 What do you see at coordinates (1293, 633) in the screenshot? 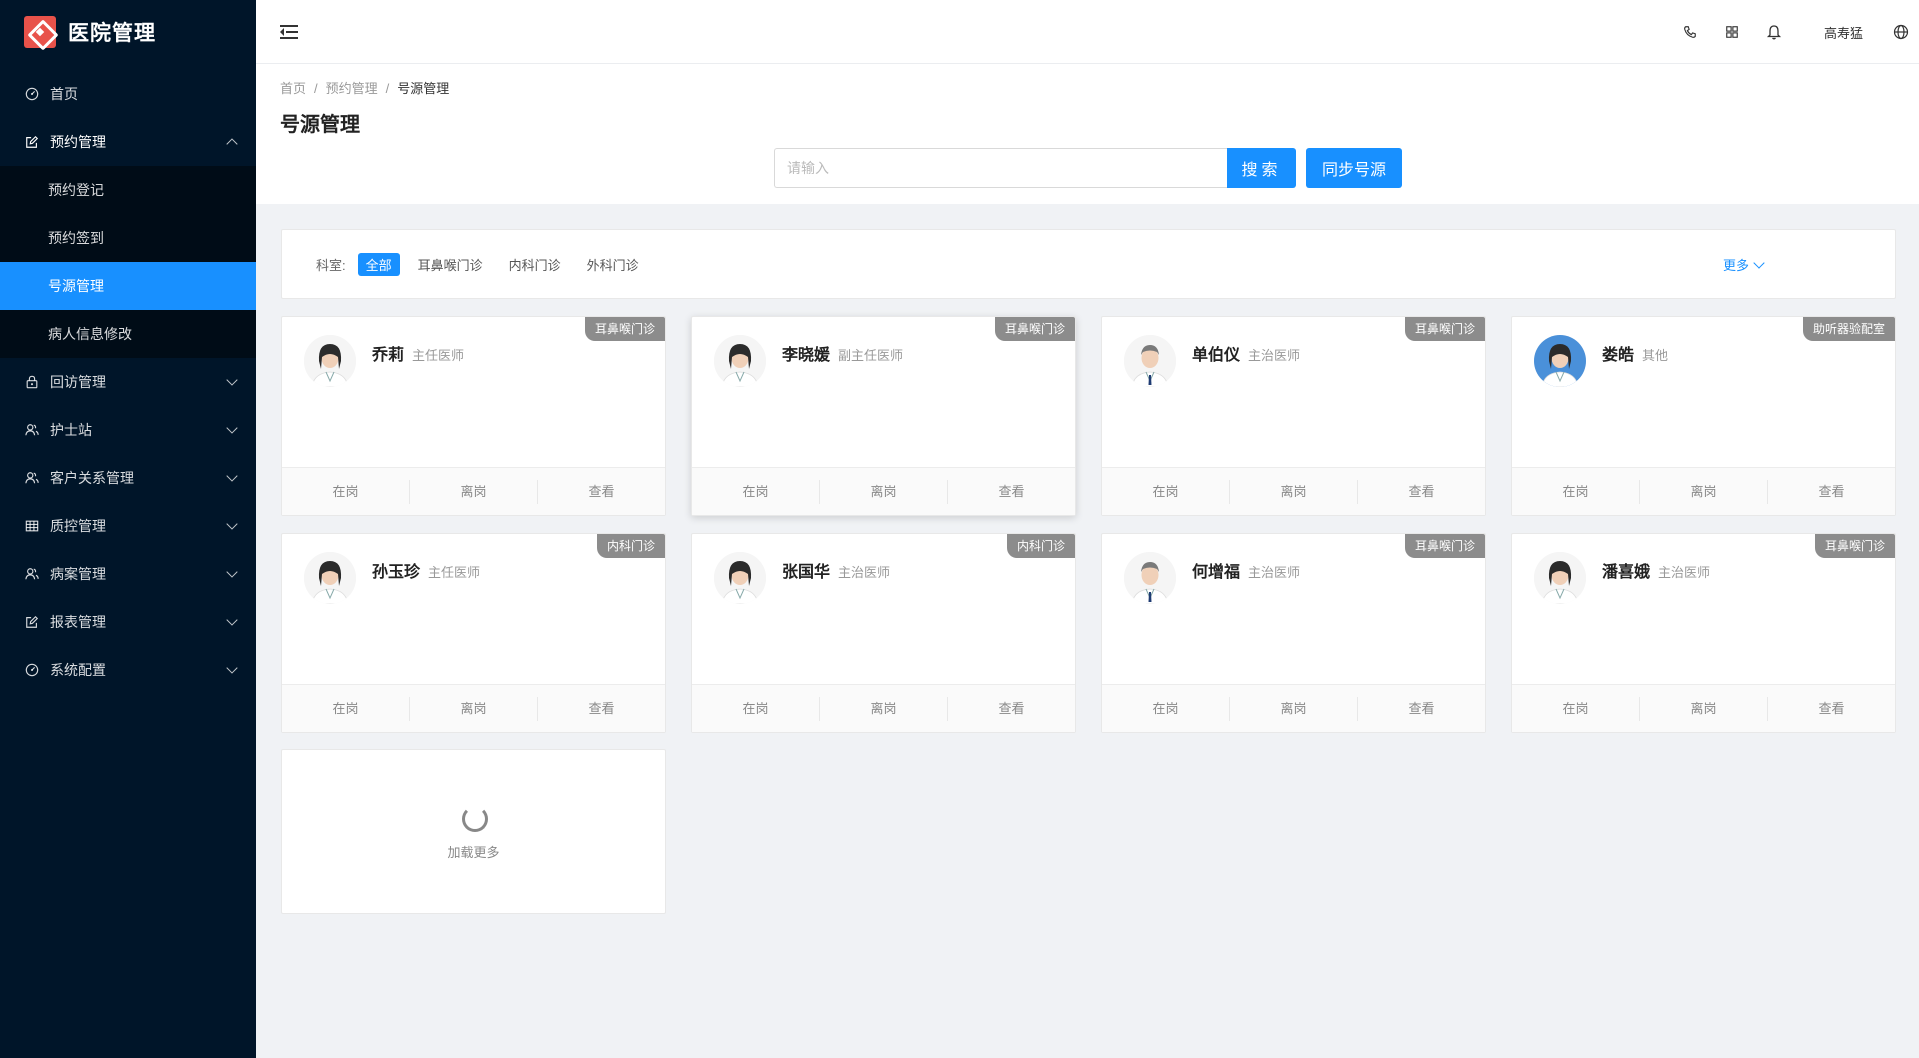
I see `doctor-card: 耳鼻喉门诊 何增福 主治医师 在岗 离岗 查看` at bounding box center [1293, 633].